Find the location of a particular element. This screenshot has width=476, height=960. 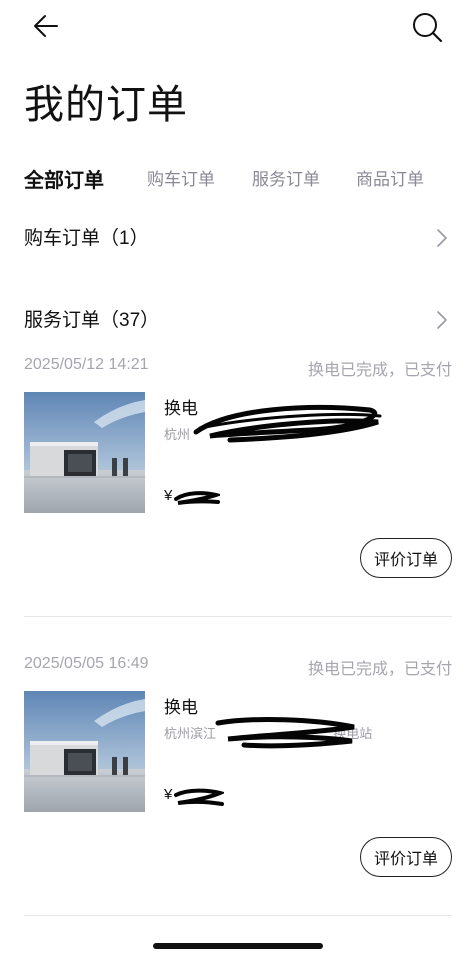

service-orders-label: 服务订单（37） is located at coordinates (92, 320).